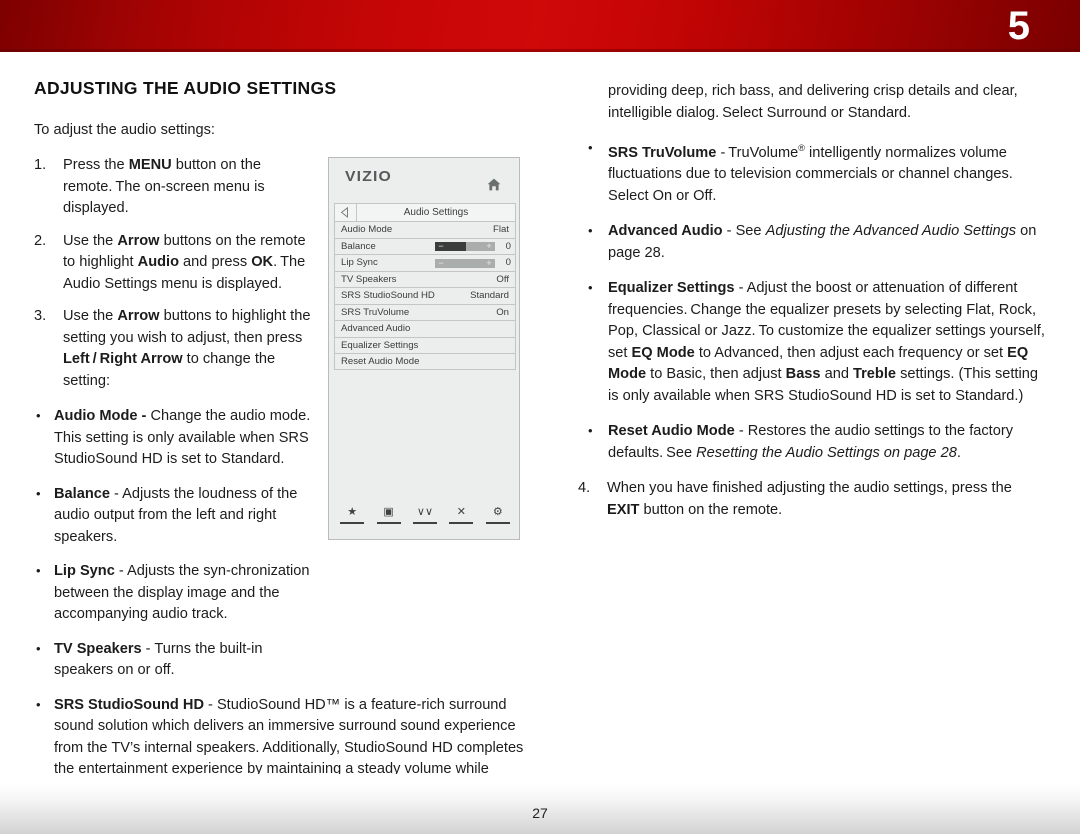  I want to click on osd-row-value: Flat, so click(501, 229).